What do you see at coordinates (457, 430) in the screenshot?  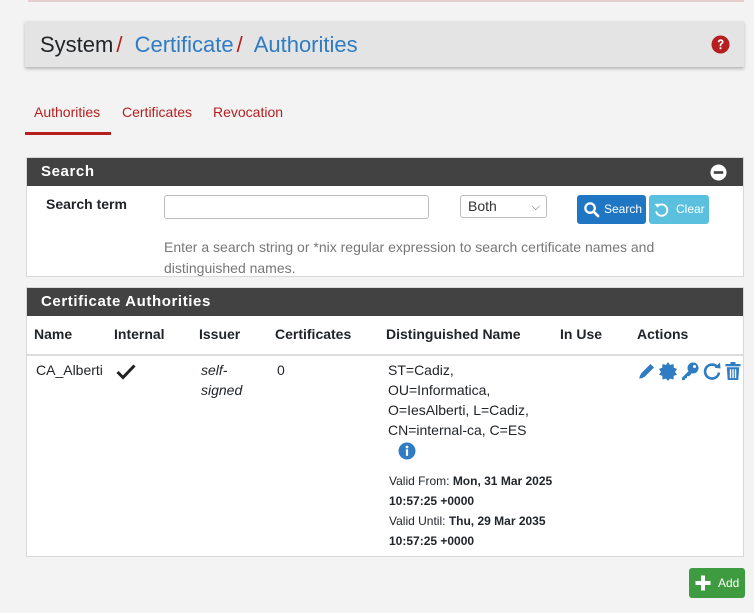 I see `dn-line: CN=internal-ca, C=ES` at bounding box center [457, 430].